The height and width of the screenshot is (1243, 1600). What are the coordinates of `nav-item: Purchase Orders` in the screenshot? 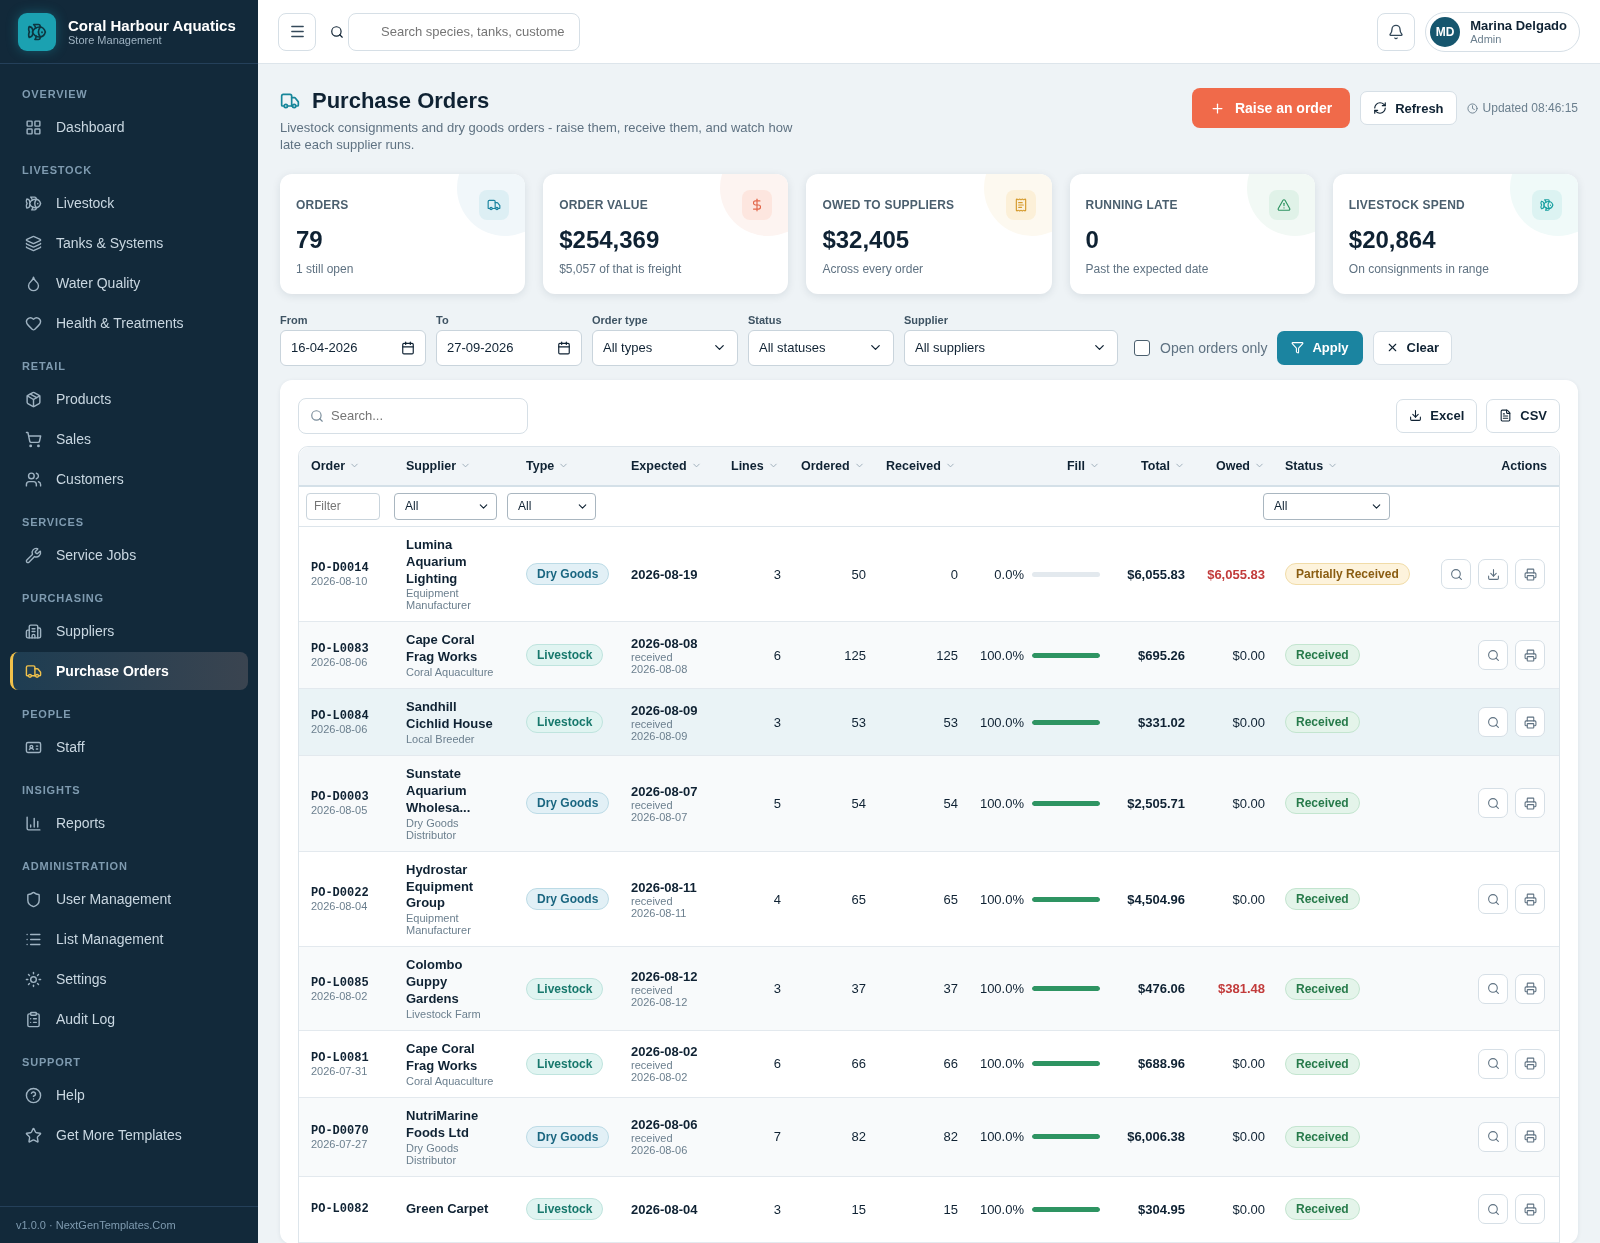 It's located at (129, 671).